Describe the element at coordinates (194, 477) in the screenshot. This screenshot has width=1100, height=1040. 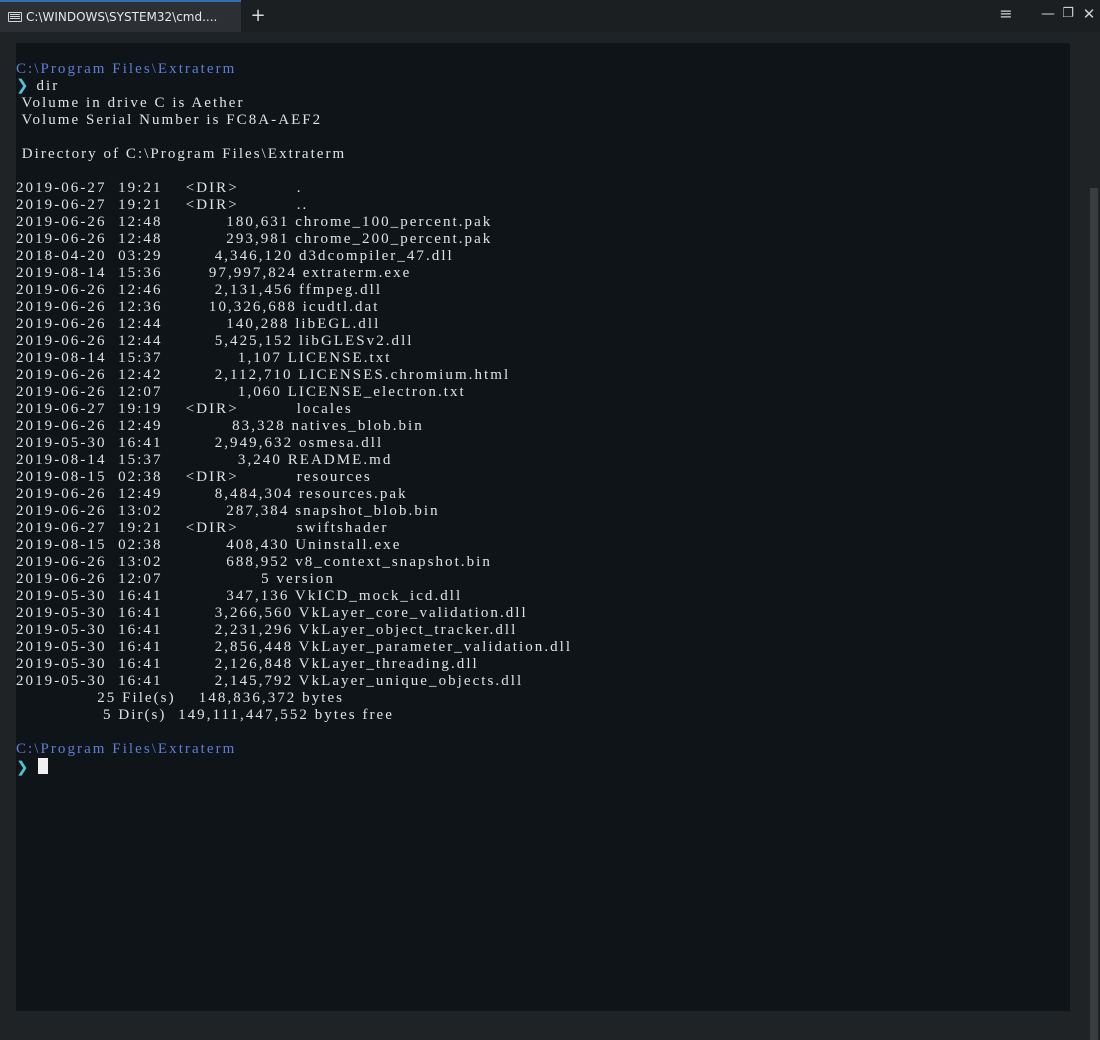
I see `listing-row: 2019-08-15 02:38 <DIR> resources` at that location.